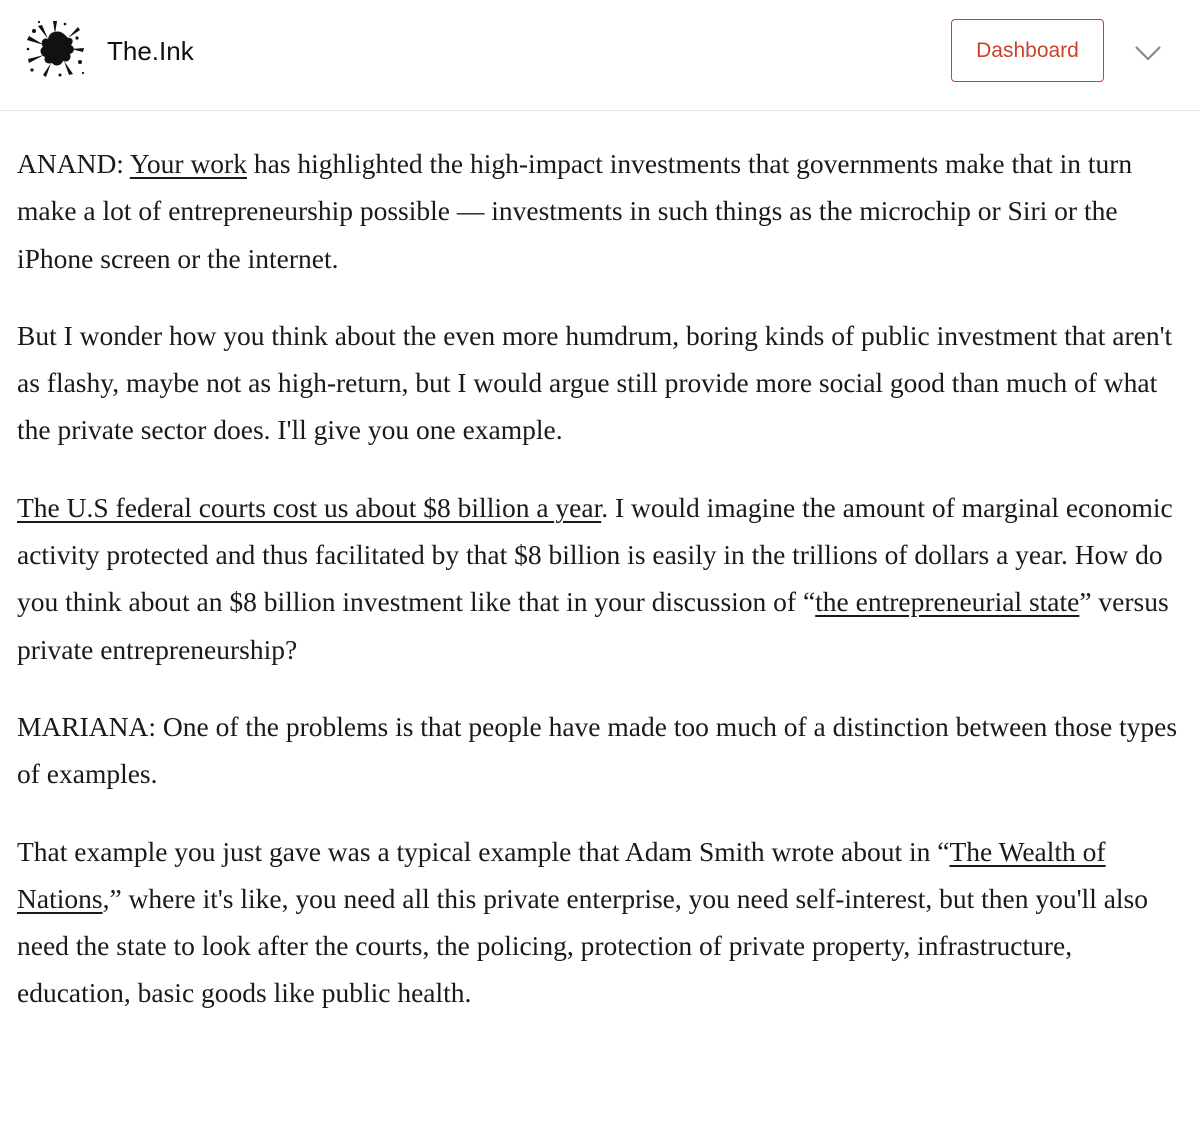 This screenshot has height=1137, width=1200. What do you see at coordinates (188, 163) in the screenshot?
I see `your-work-link: Your work` at bounding box center [188, 163].